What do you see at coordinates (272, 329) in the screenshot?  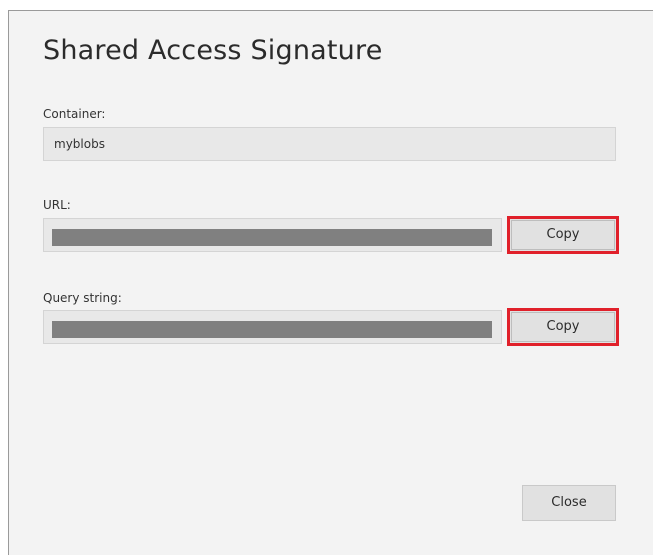 I see `query-string-redacted-value` at bounding box center [272, 329].